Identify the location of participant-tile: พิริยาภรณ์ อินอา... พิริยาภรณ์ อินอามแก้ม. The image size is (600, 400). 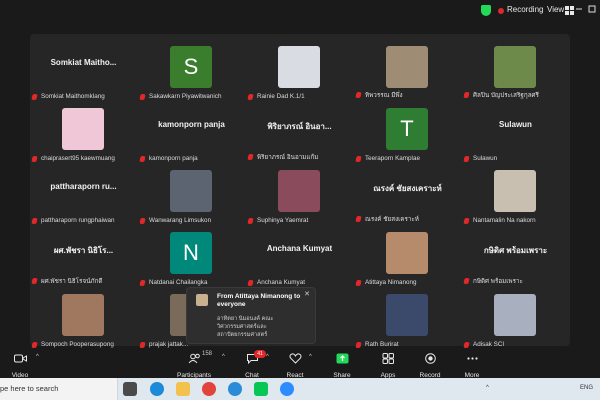
(299, 130).